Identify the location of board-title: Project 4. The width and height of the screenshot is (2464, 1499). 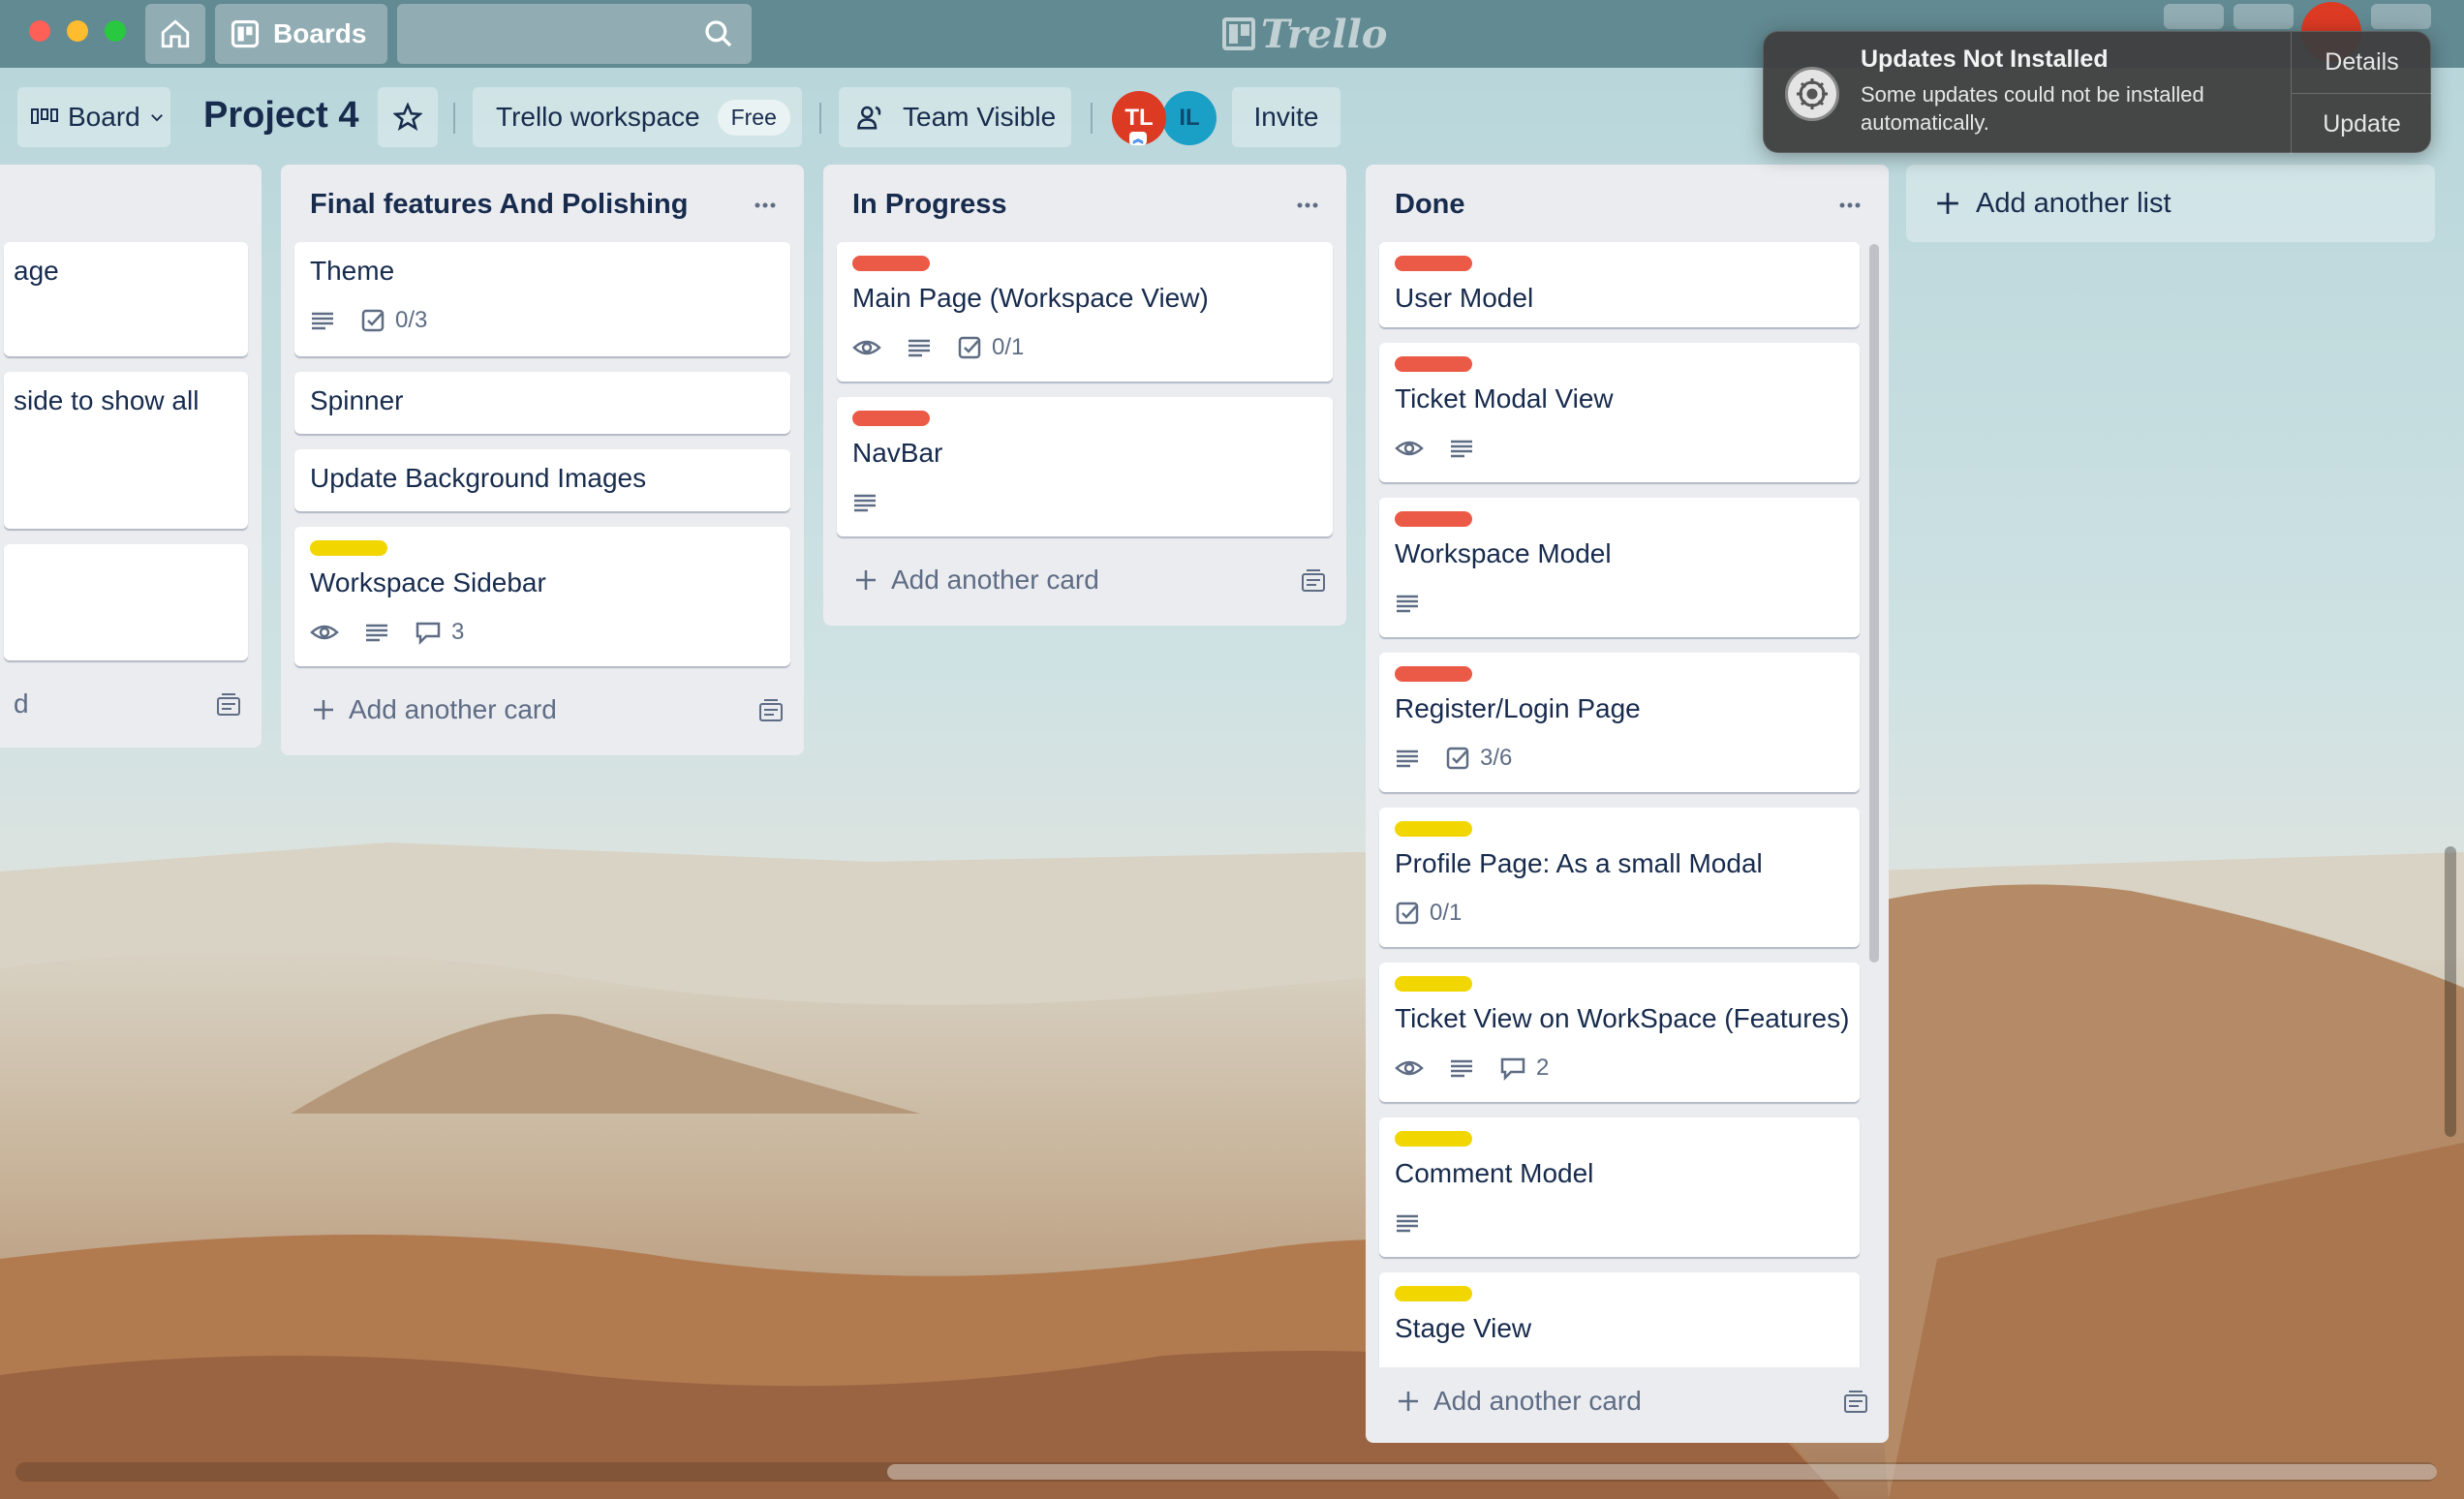
(281, 116).